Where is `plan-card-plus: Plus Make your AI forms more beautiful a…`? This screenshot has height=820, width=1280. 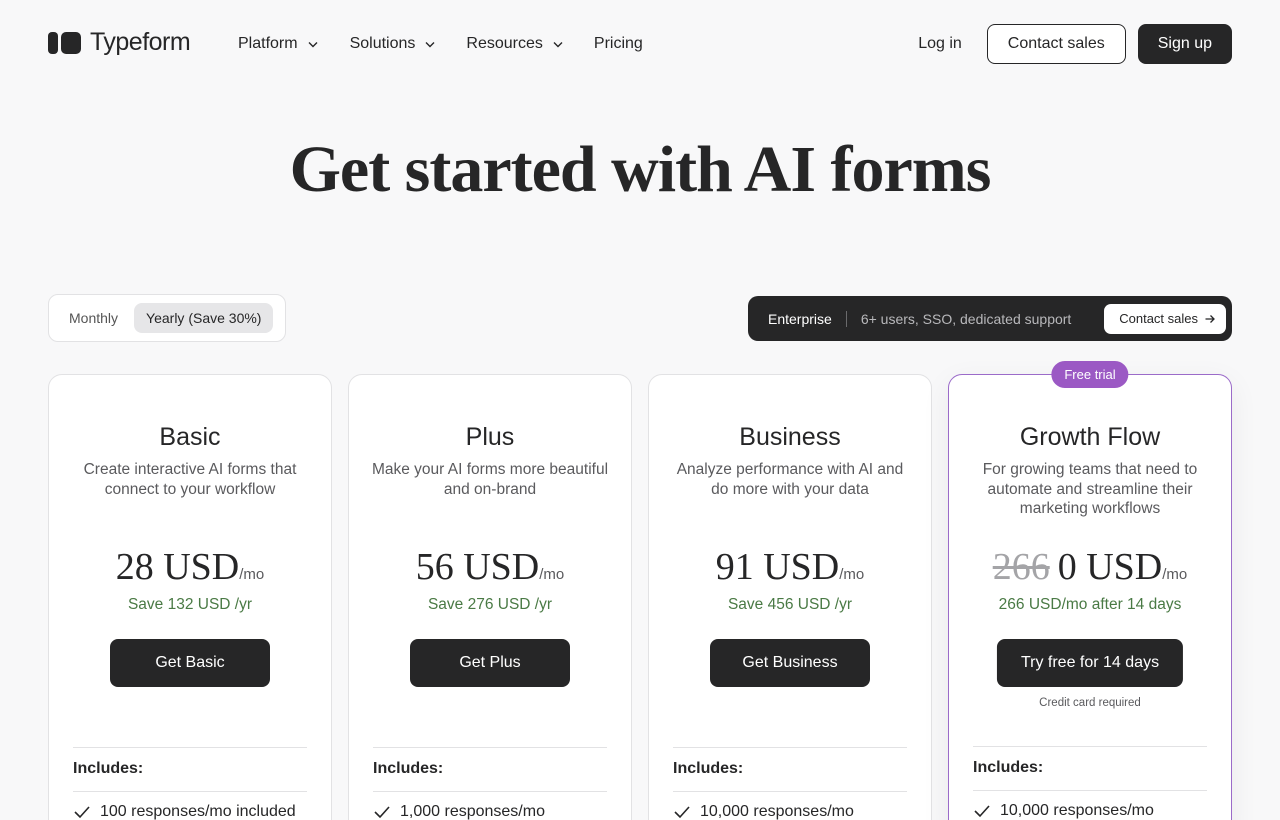
plan-card-plus: Plus Make your AI forms more beautiful a… is located at coordinates (490, 597).